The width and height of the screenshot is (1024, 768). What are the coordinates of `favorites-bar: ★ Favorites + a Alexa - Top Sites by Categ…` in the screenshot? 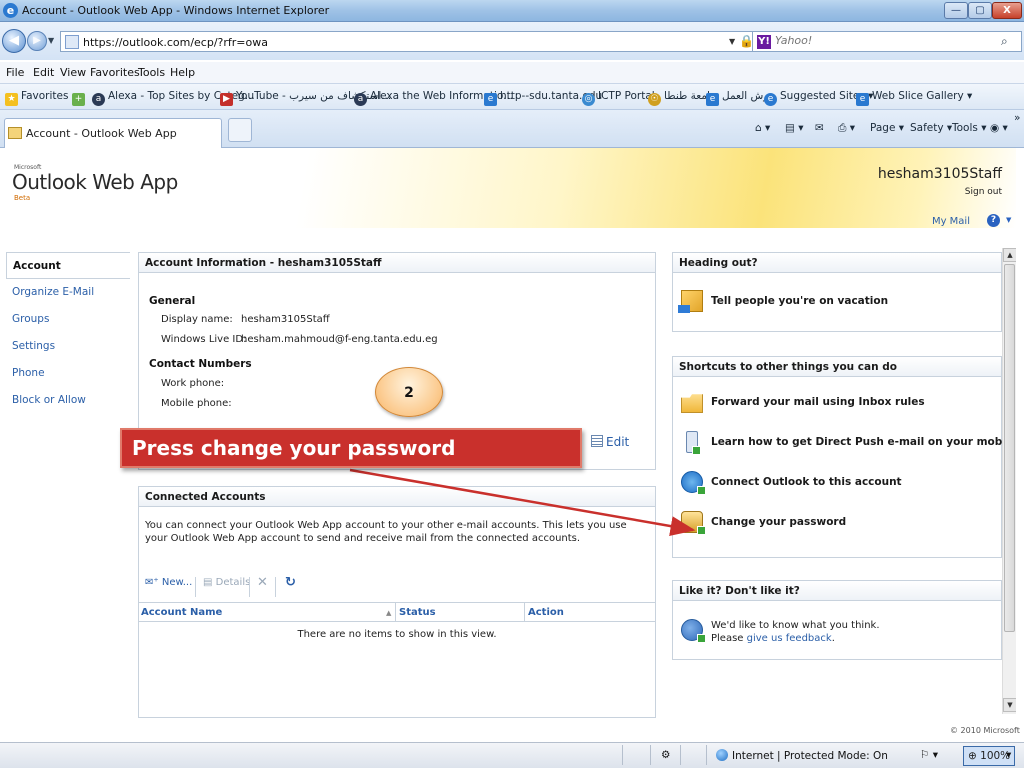 It's located at (512, 97).